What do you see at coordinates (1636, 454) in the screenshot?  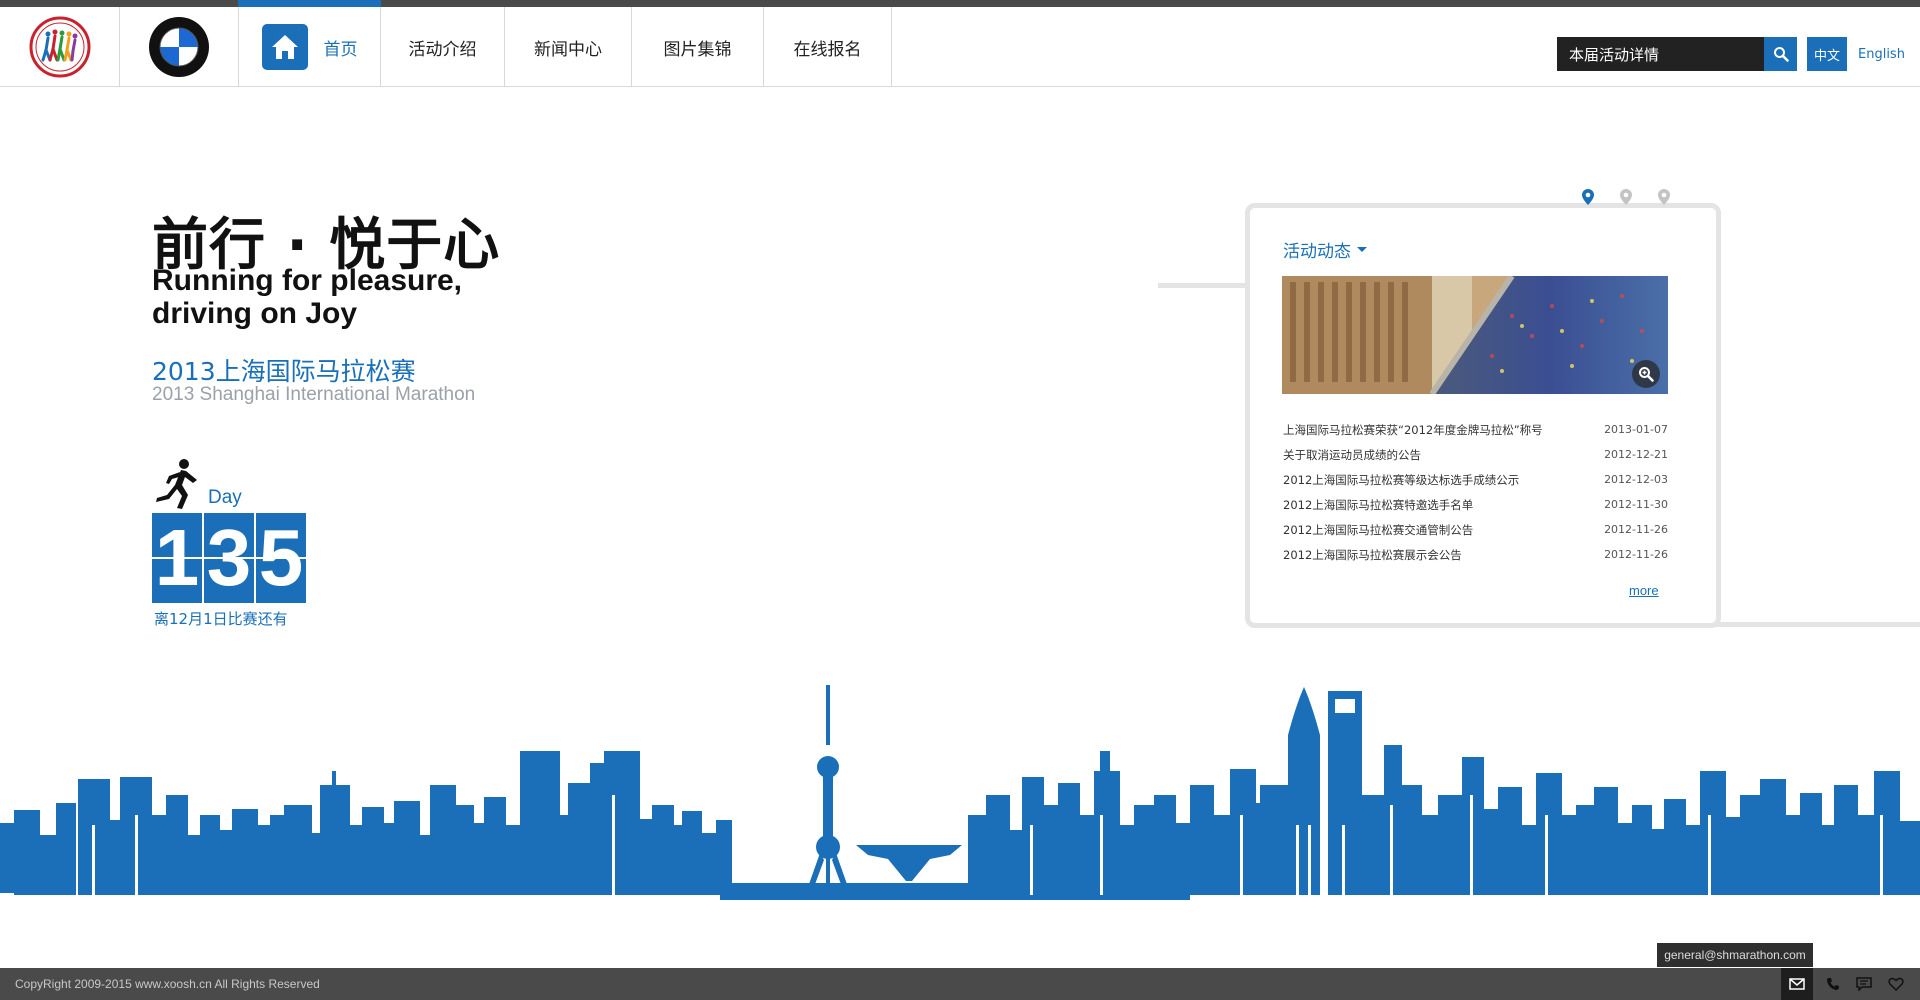 I see `news-item-date: 2012-12-21` at bounding box center [1636, 454].